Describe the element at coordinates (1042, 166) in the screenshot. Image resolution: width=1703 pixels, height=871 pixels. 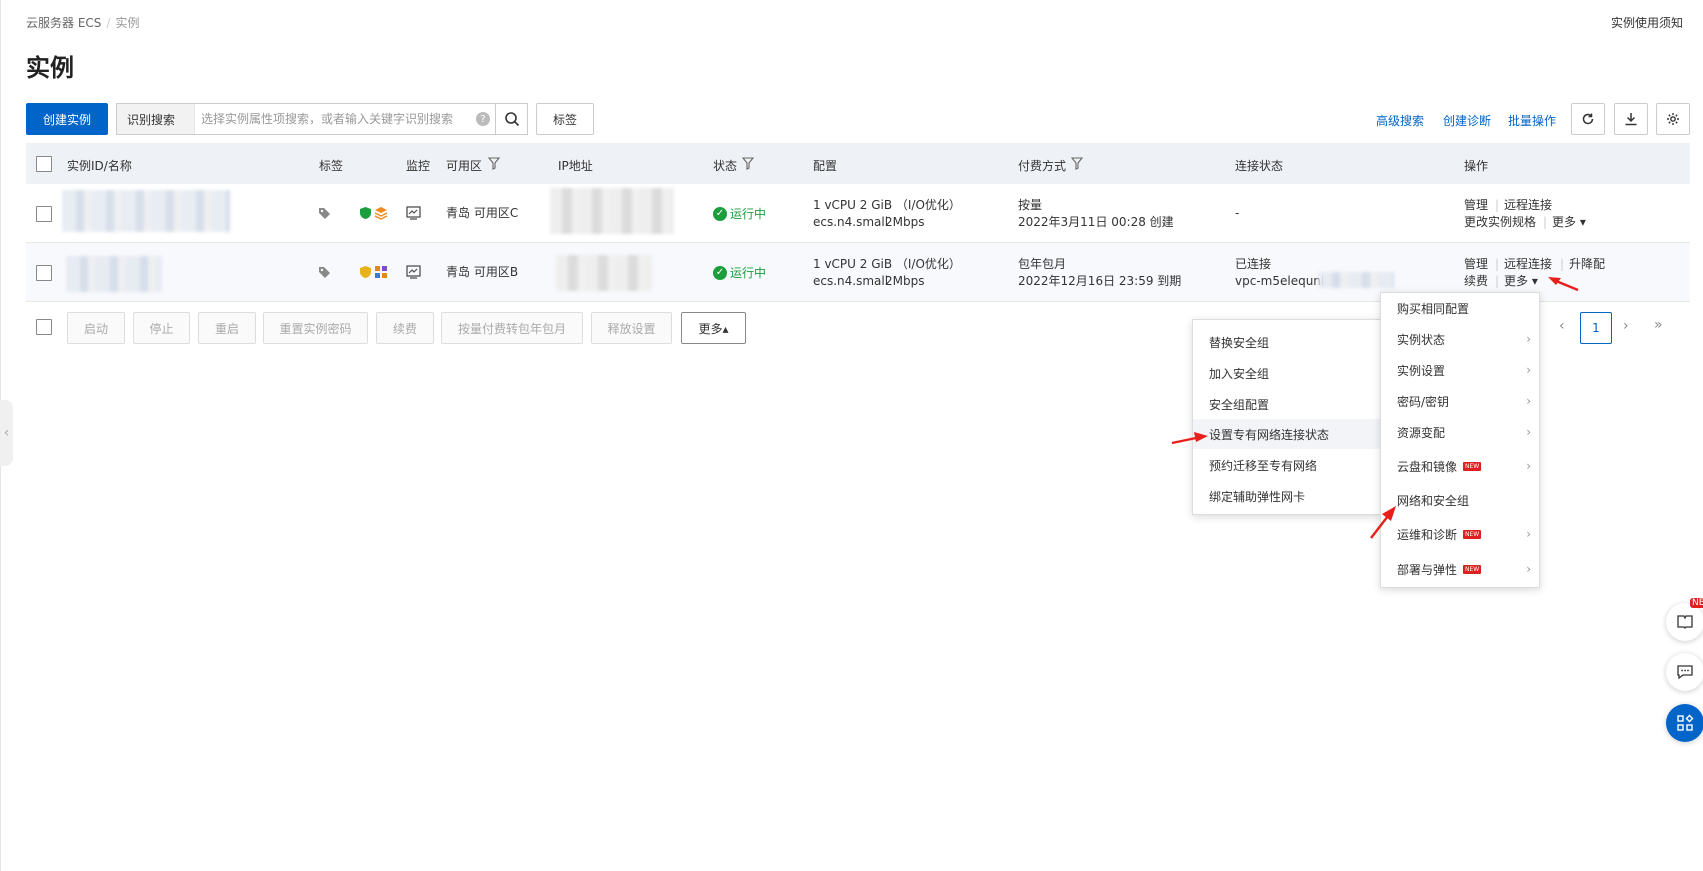
I see `col-billing: 付费方式` at that location.